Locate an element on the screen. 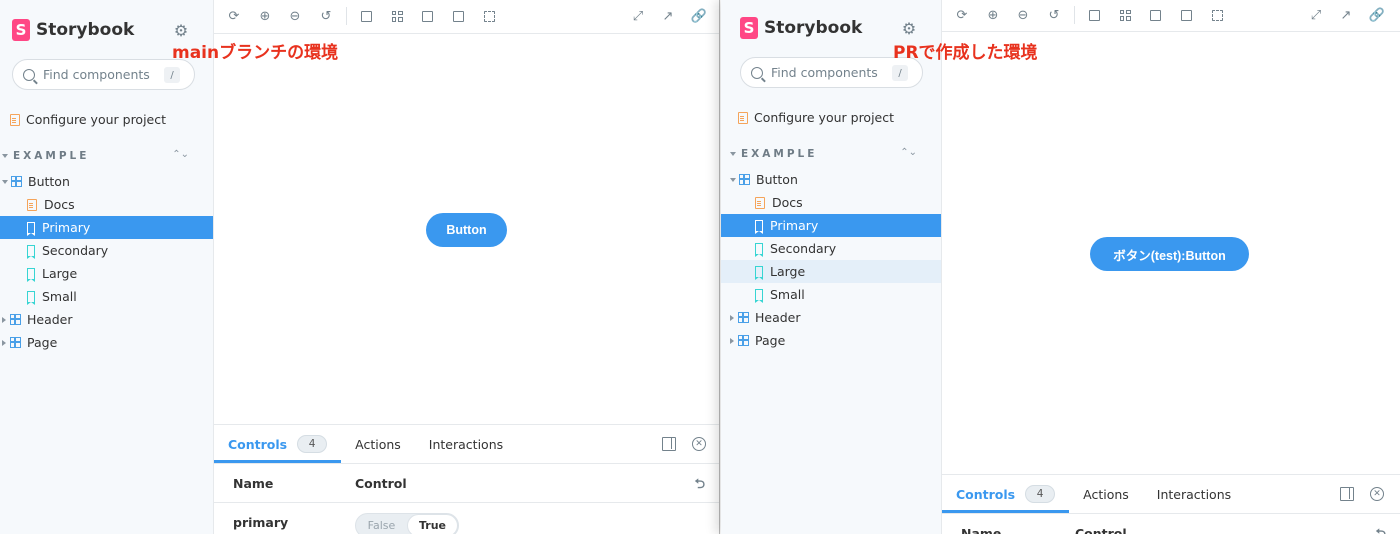  search-icon is located at coordinates (29, 74).